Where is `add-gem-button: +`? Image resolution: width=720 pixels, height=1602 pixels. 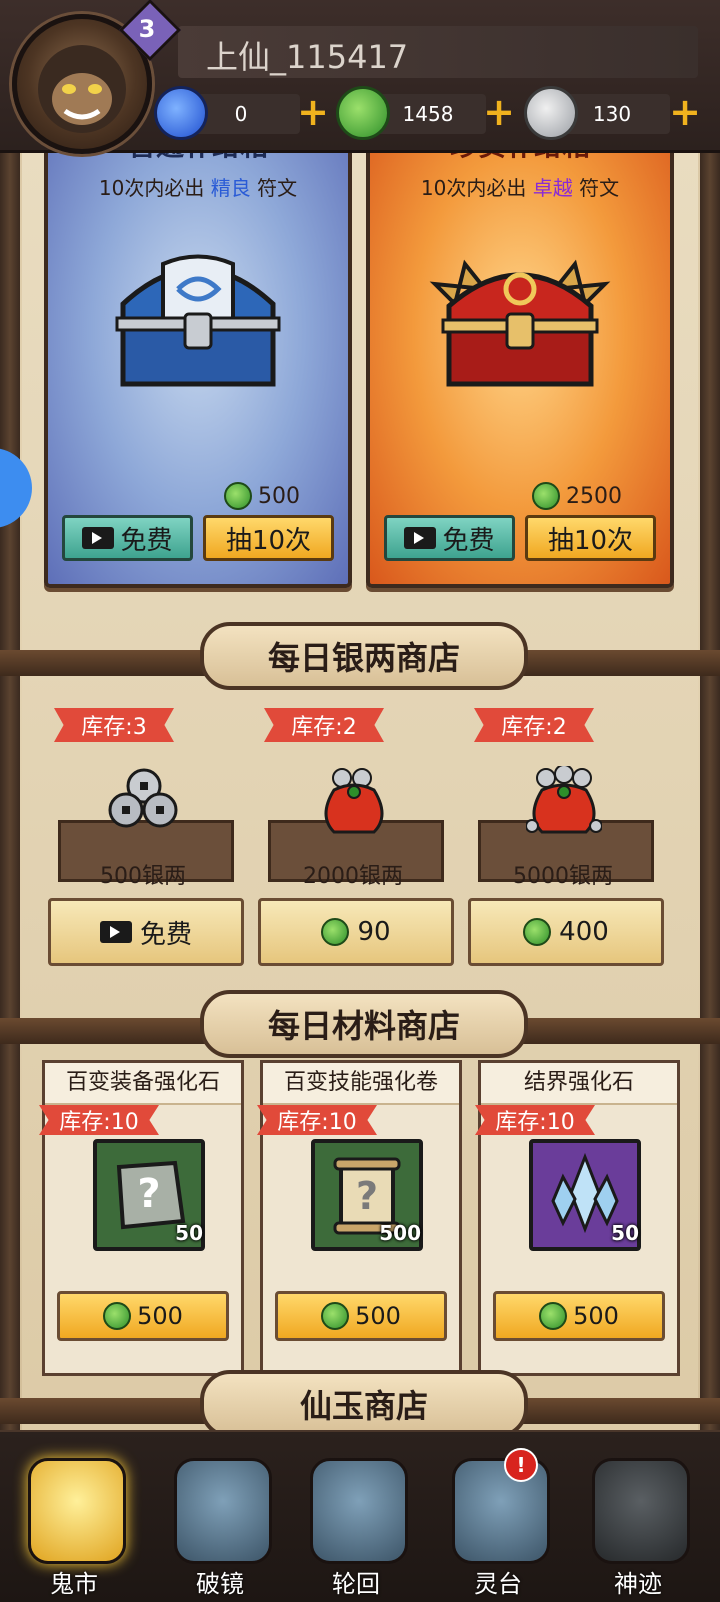 add-gem-button: + is located at coordinates (313, 112).